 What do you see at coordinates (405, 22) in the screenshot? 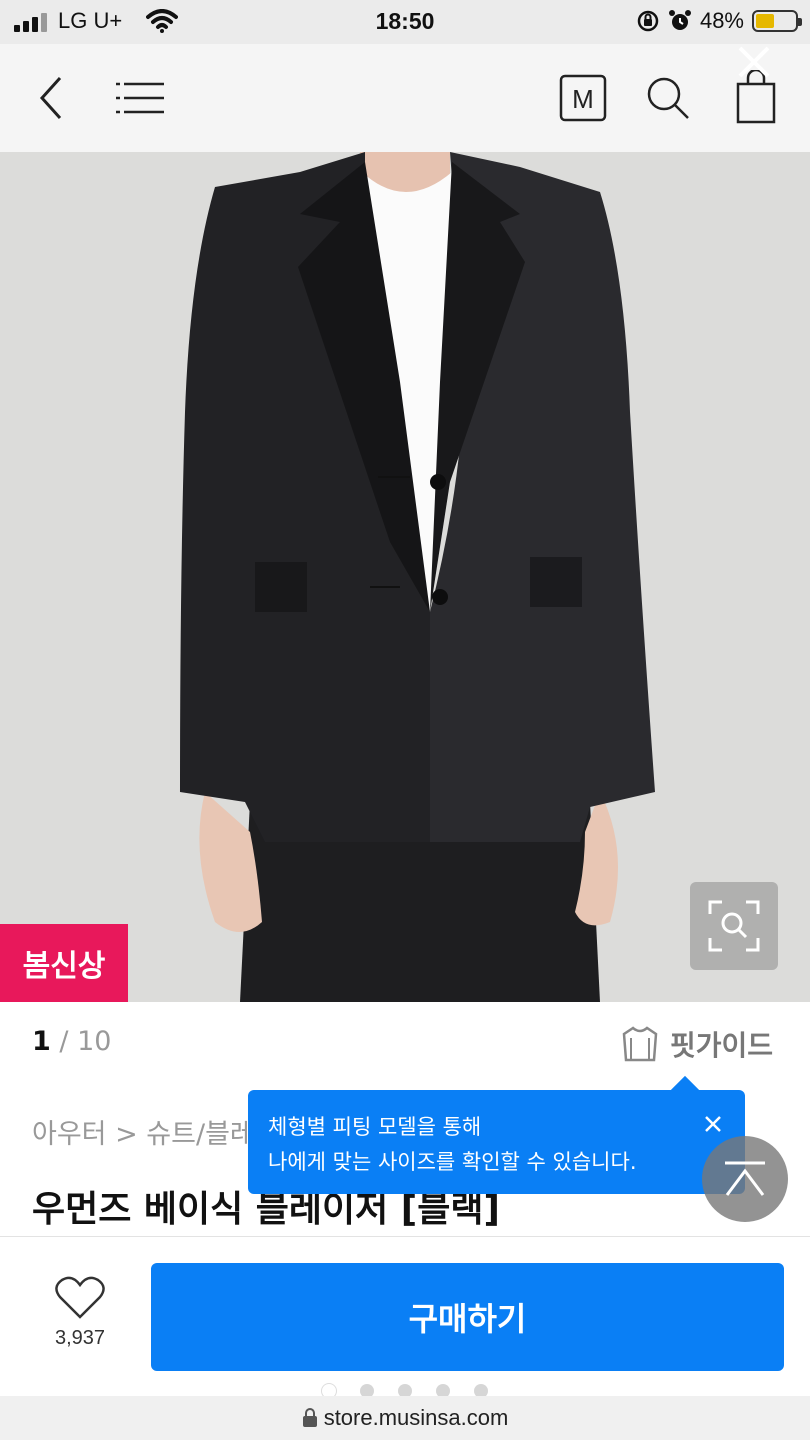
I see `status-bar: LG U+ 18:50 48%` at bounding box center [405, 22].